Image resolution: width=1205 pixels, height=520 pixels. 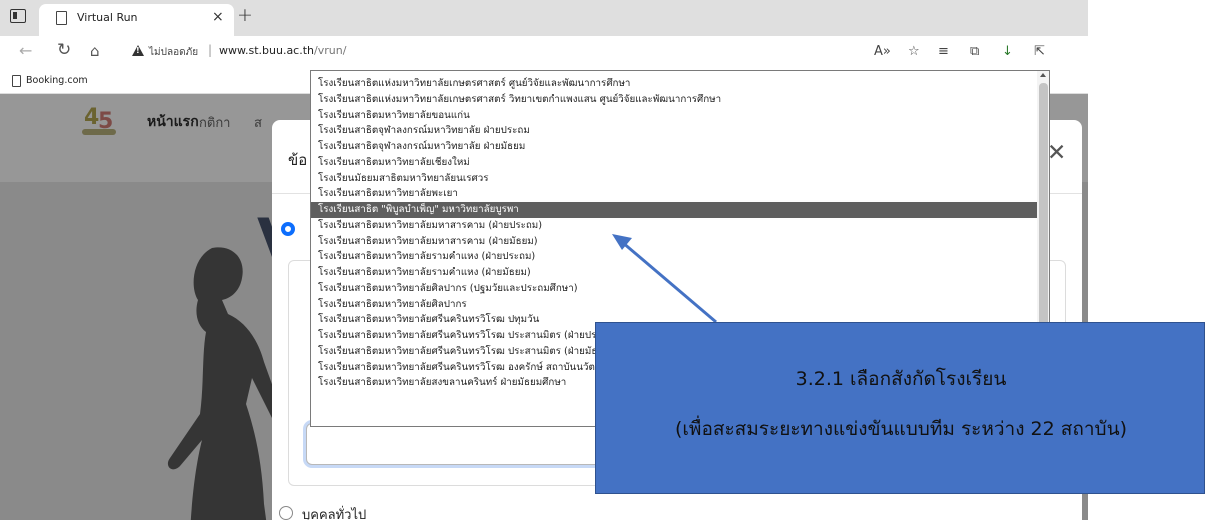 I want to click on dropdown-option: โรงเรียนสาธิตมหาวิทยาลัยศิลปากร, so click(x=674, y=305).